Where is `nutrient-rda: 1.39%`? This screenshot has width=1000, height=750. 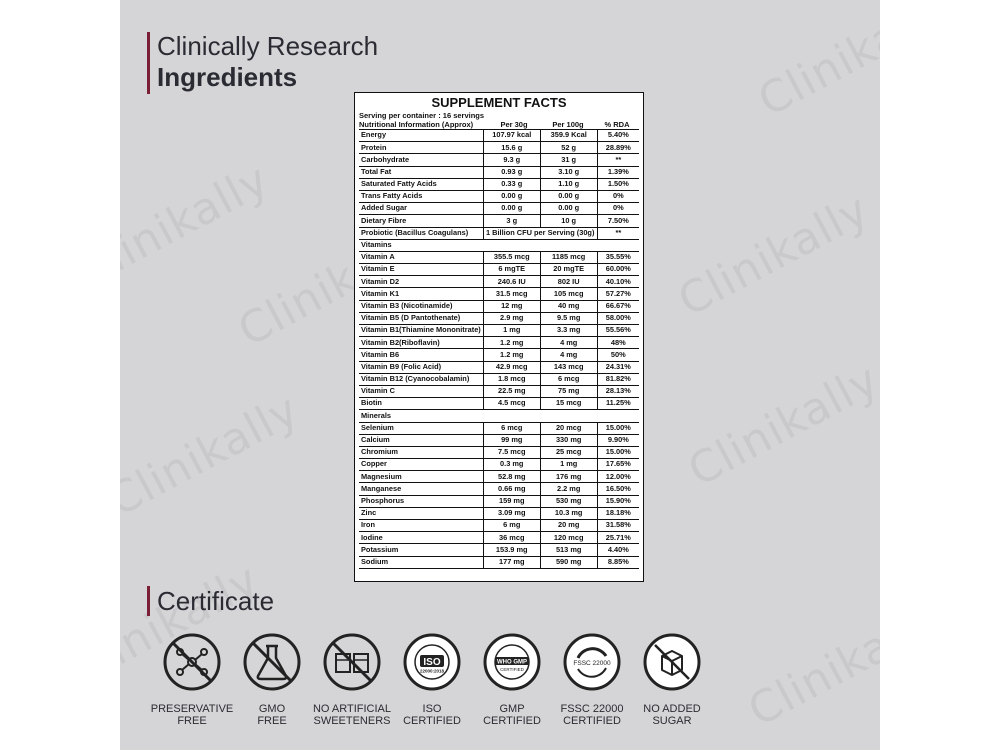
nutrient-rda: 1.39% is located at coordinates (618, 172).